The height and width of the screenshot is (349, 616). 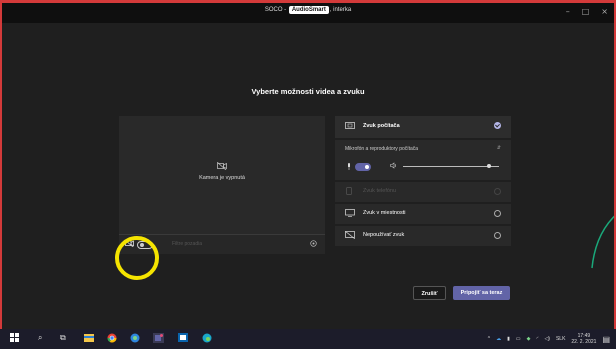 What do you see at coordinates (349, 192) in the screenshot?
I see `phone-icon` at bounding box center [349, 192].